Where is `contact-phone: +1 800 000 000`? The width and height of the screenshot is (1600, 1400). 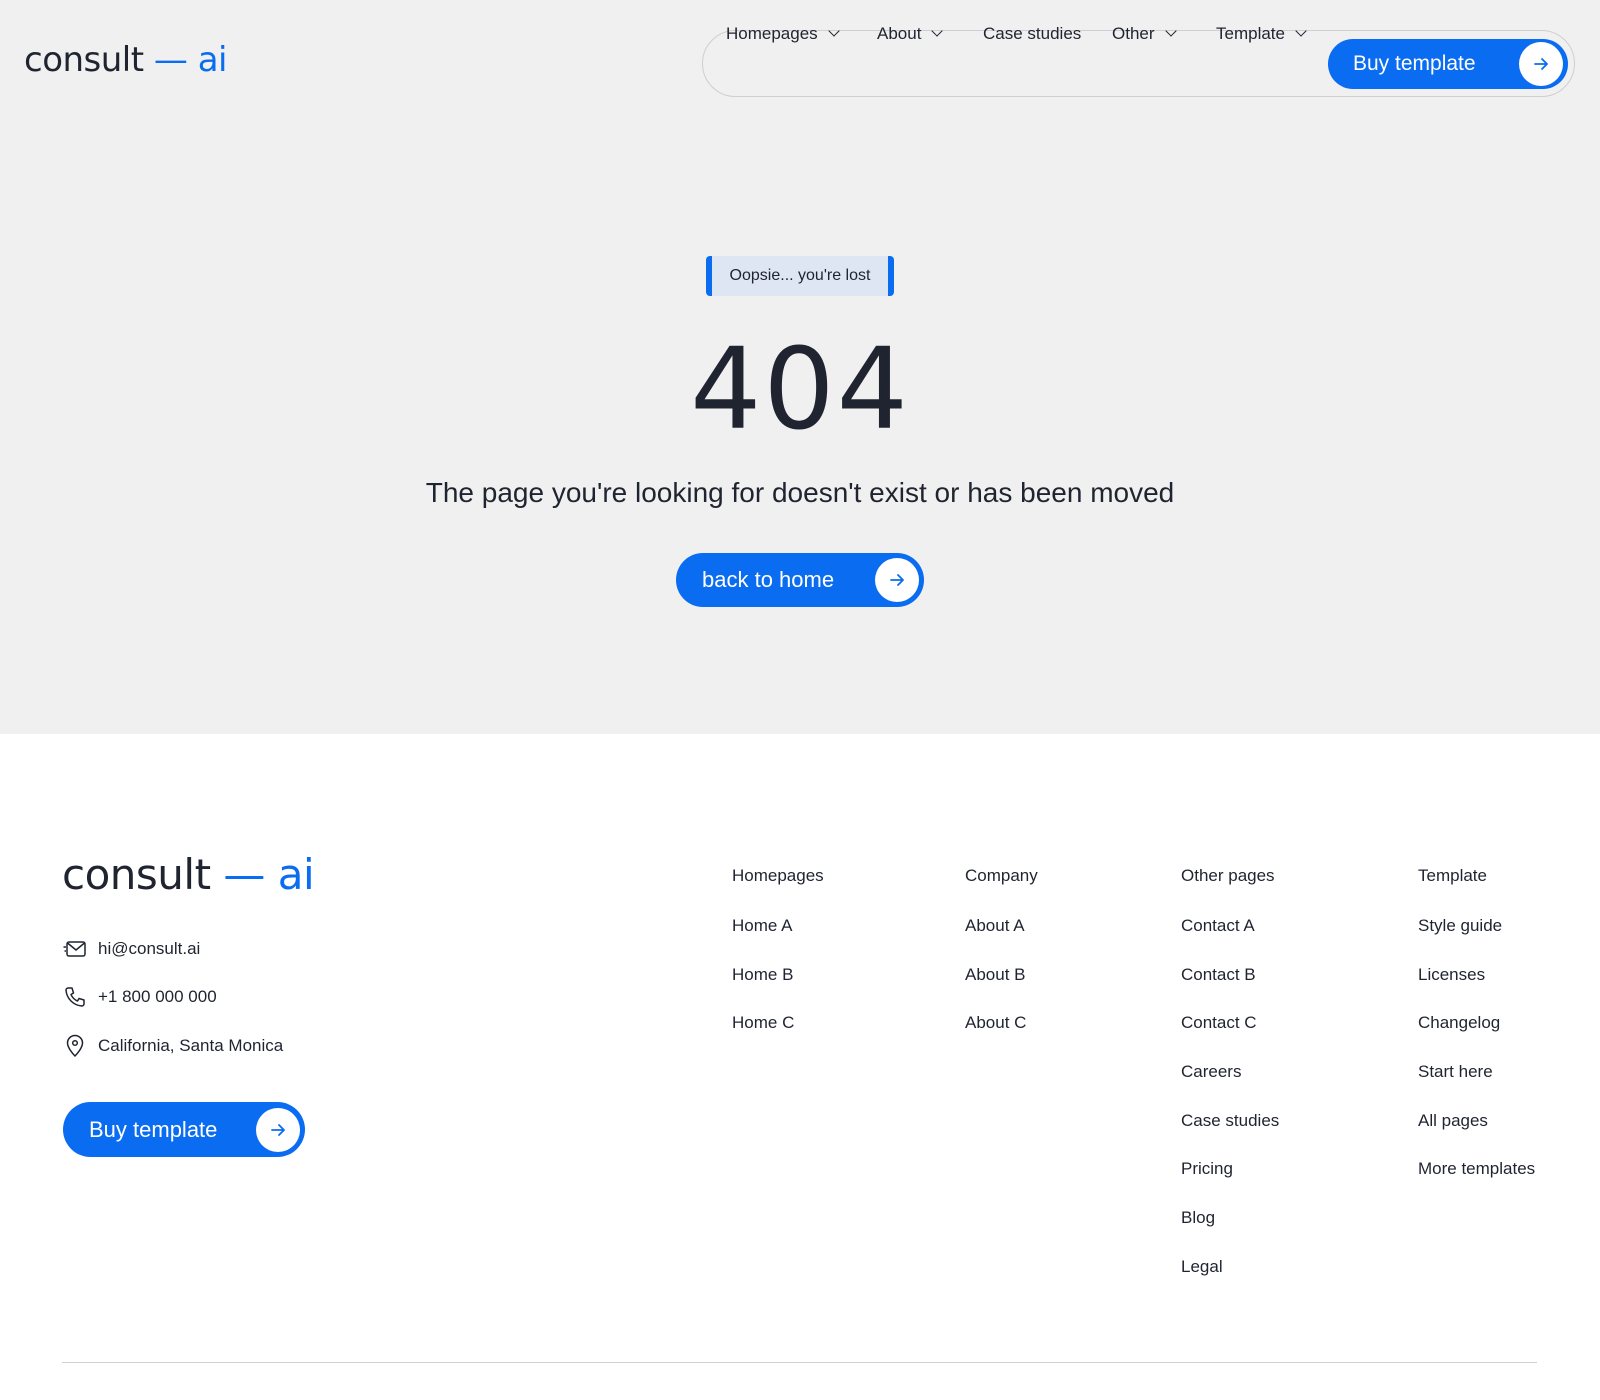 contact-phone: +1 800 000 000 is located at coordinates (139, 997).